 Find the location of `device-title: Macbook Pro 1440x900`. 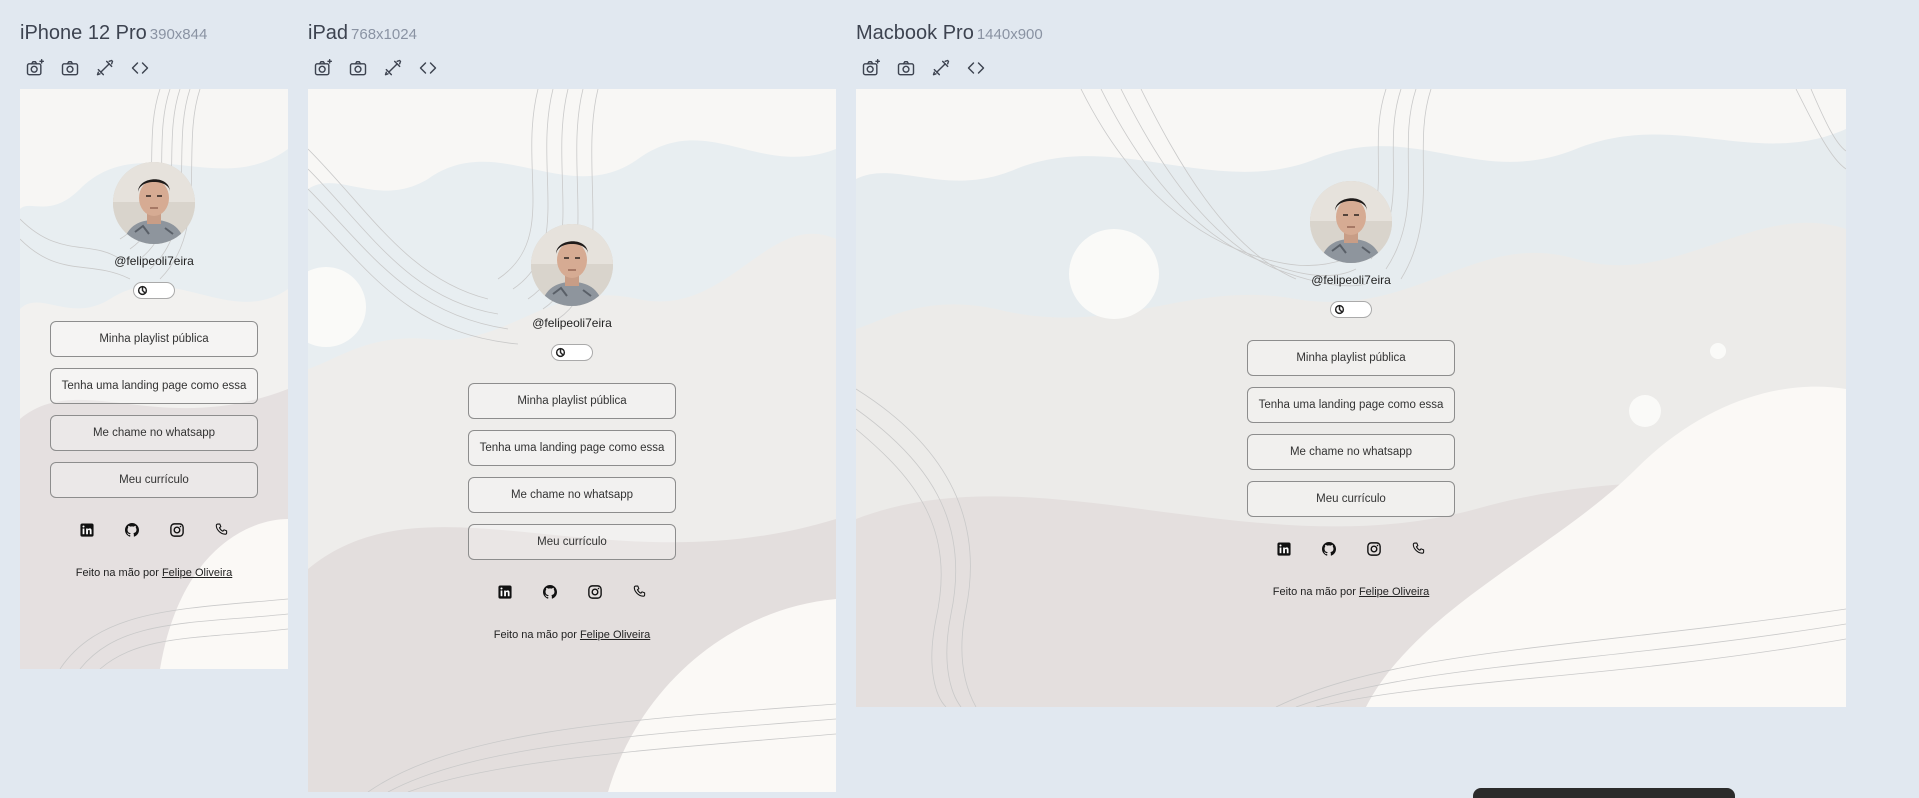

device-title: Macbook Pro 1440x900 is located at coordinates (949, 33).